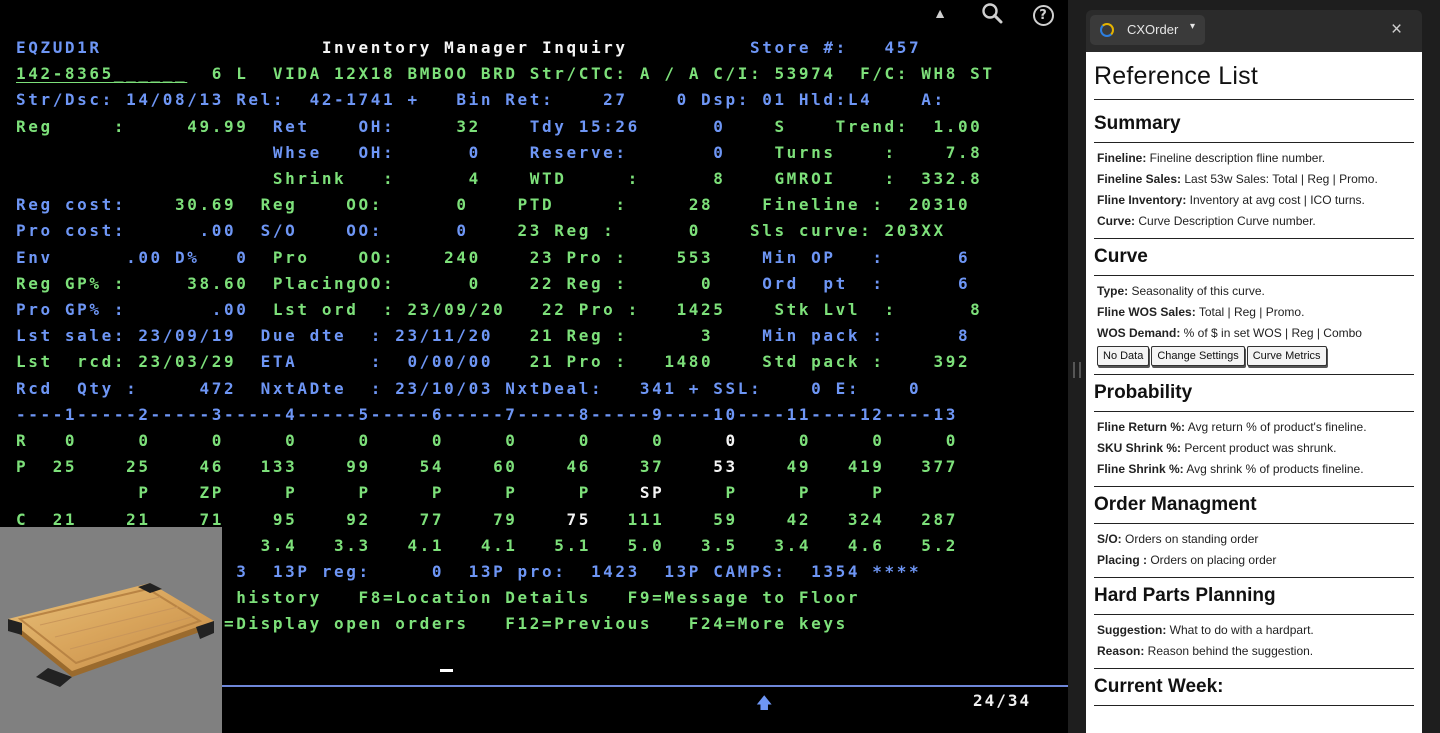  I want to click on terminal-text: Str/CTC: A / A C/I: 53974 F/C: WH8 ST, so click(762, 74).